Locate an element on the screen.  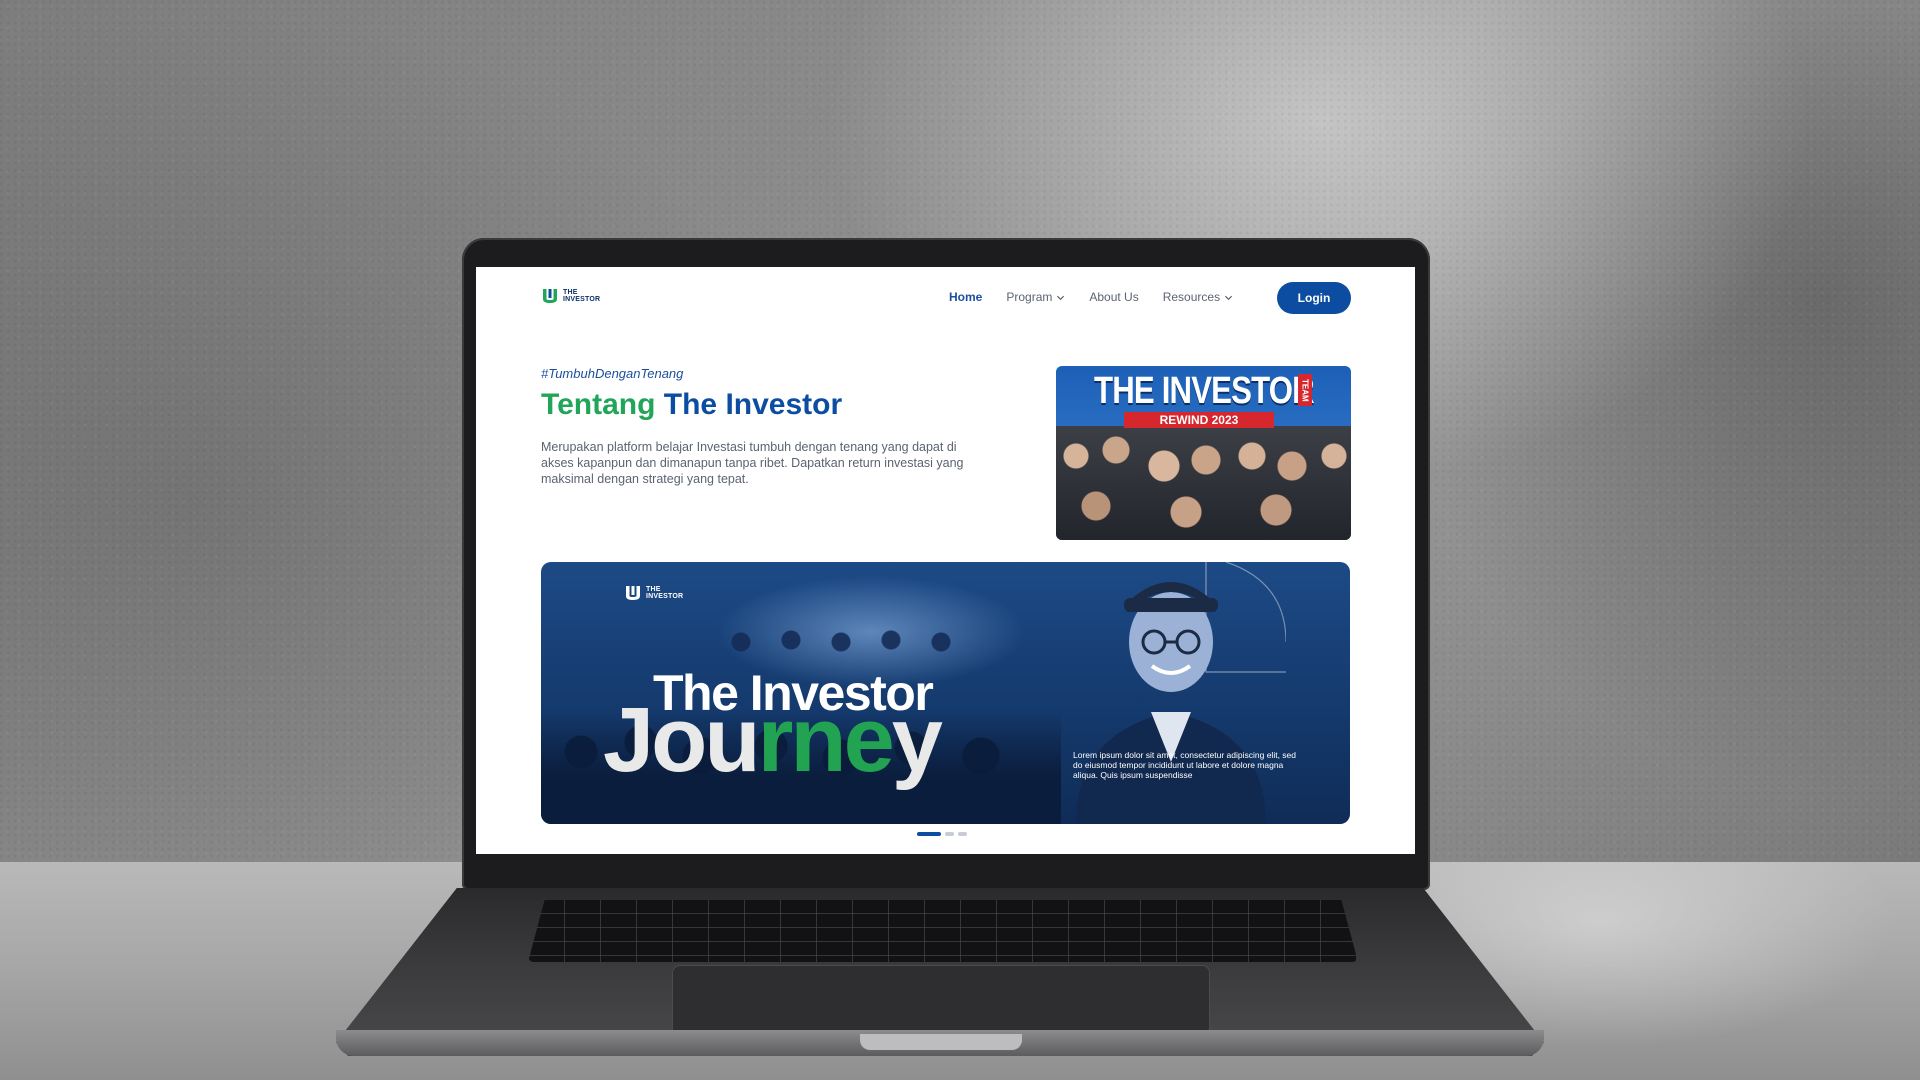
stage-panel-silhouettes is located at coordinates (841, 642).